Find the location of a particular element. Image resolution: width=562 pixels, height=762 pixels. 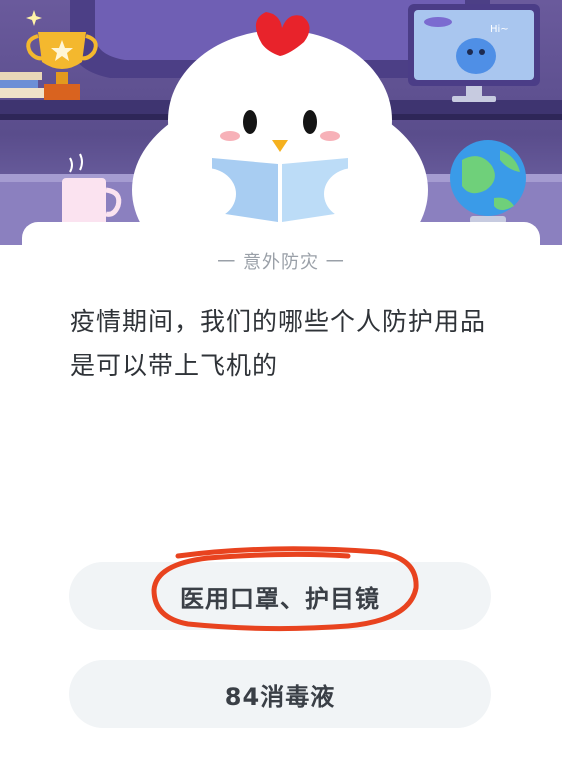

answer-option-label: 84消毒液 is located at coordinates (280, 696).